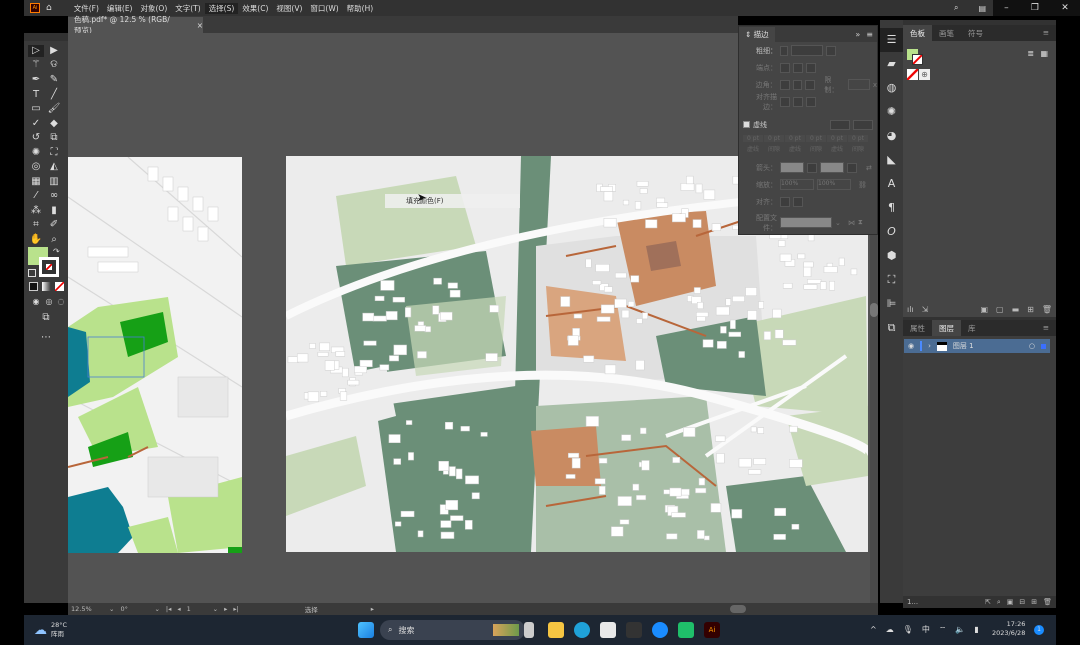 The height and width of the screenshot is (645, 1080). Describe the element at coordinates (54, 95) in the screenshot. I see `line-tool-icon: ╱` at that location.